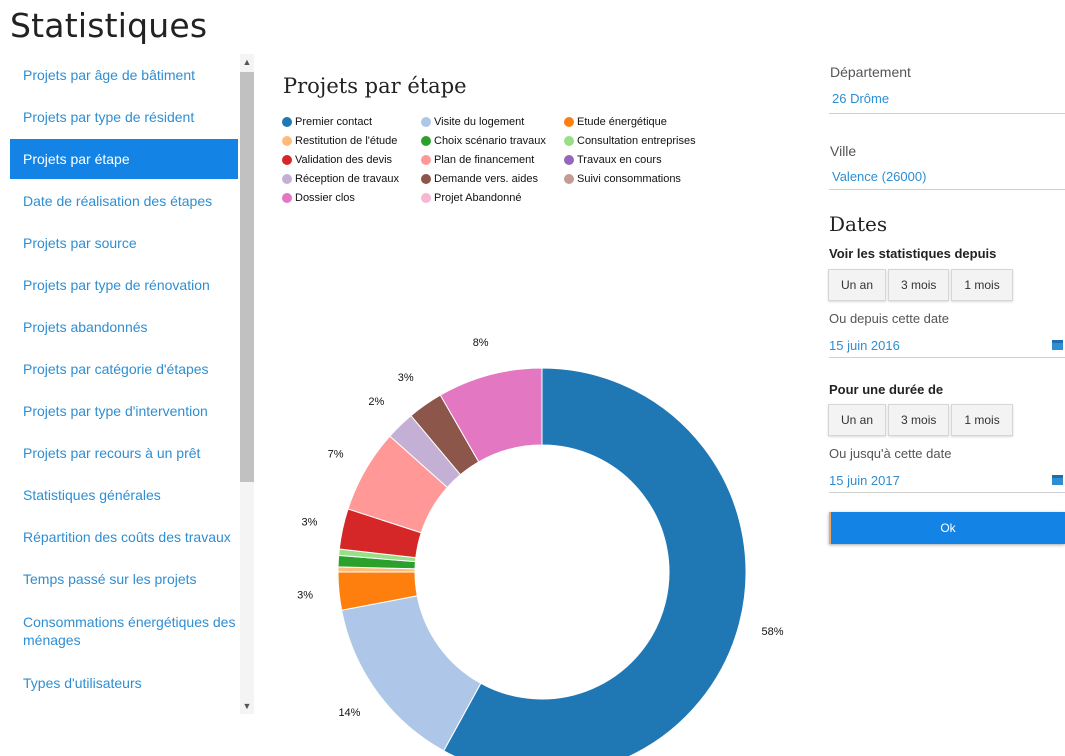 The image size is (1065, 756). Describe the element at coordinates (336, 454) in the screenshot. I see `slice-percent-label: 7%` at that location.